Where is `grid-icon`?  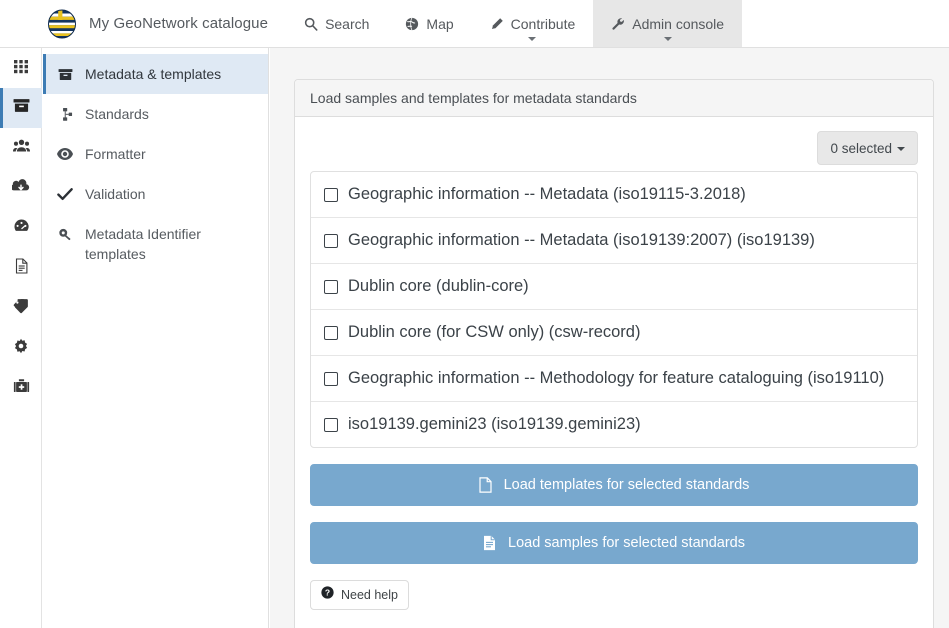
grid-icon is located at coordinates (21, 68).